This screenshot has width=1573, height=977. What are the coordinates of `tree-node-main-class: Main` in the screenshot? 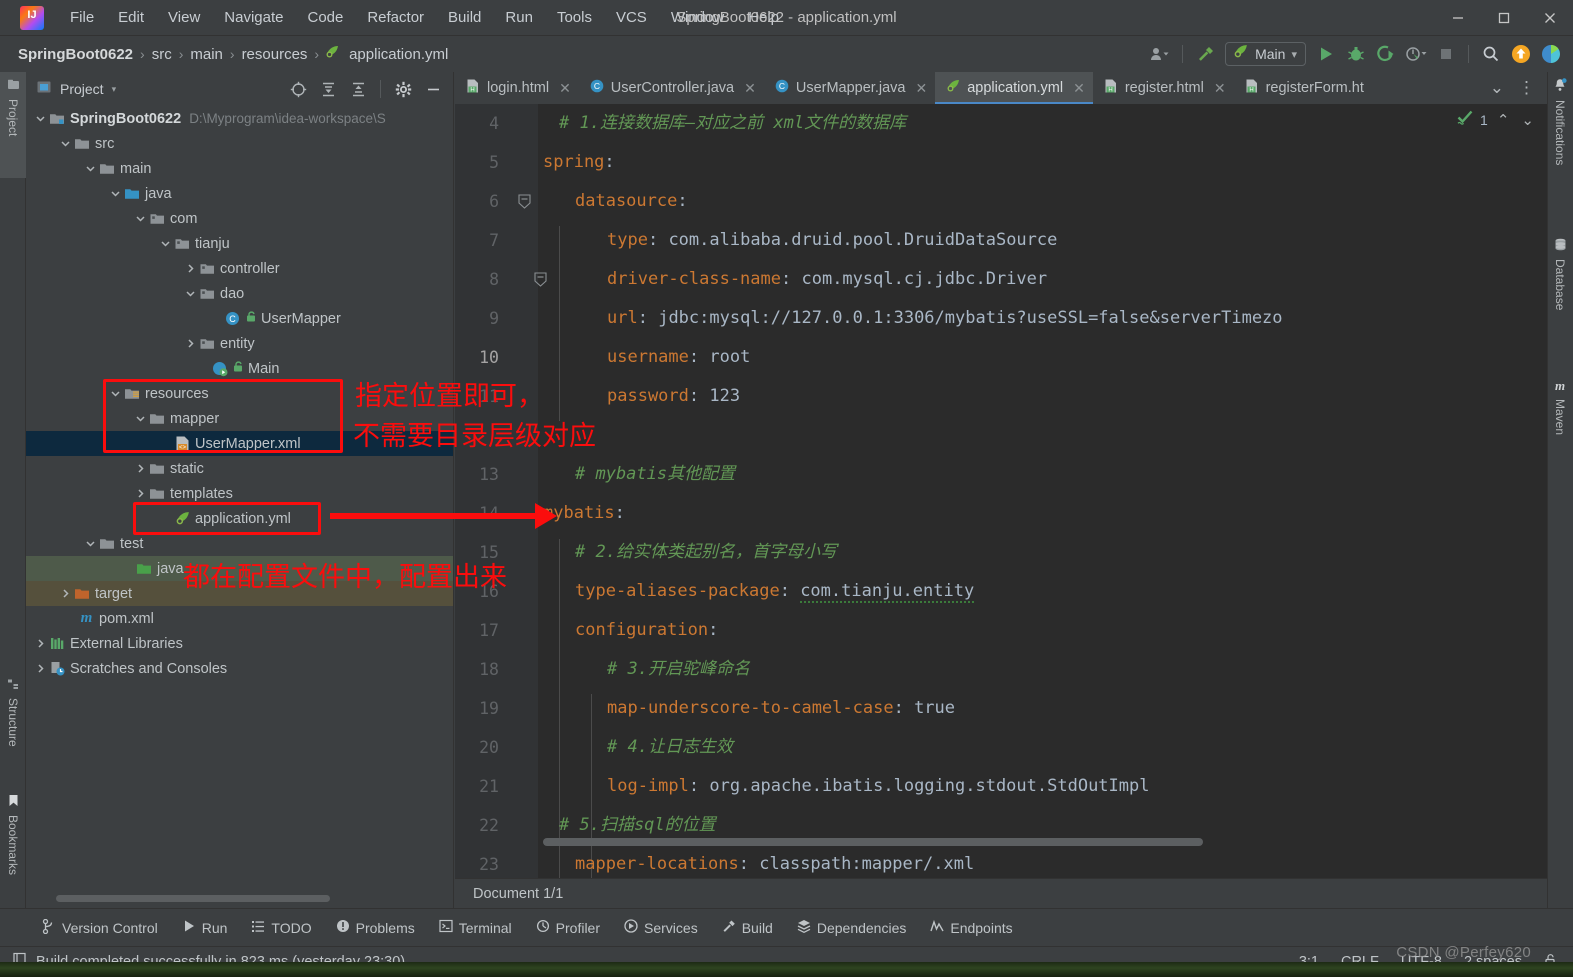 It's located at (239, 368).